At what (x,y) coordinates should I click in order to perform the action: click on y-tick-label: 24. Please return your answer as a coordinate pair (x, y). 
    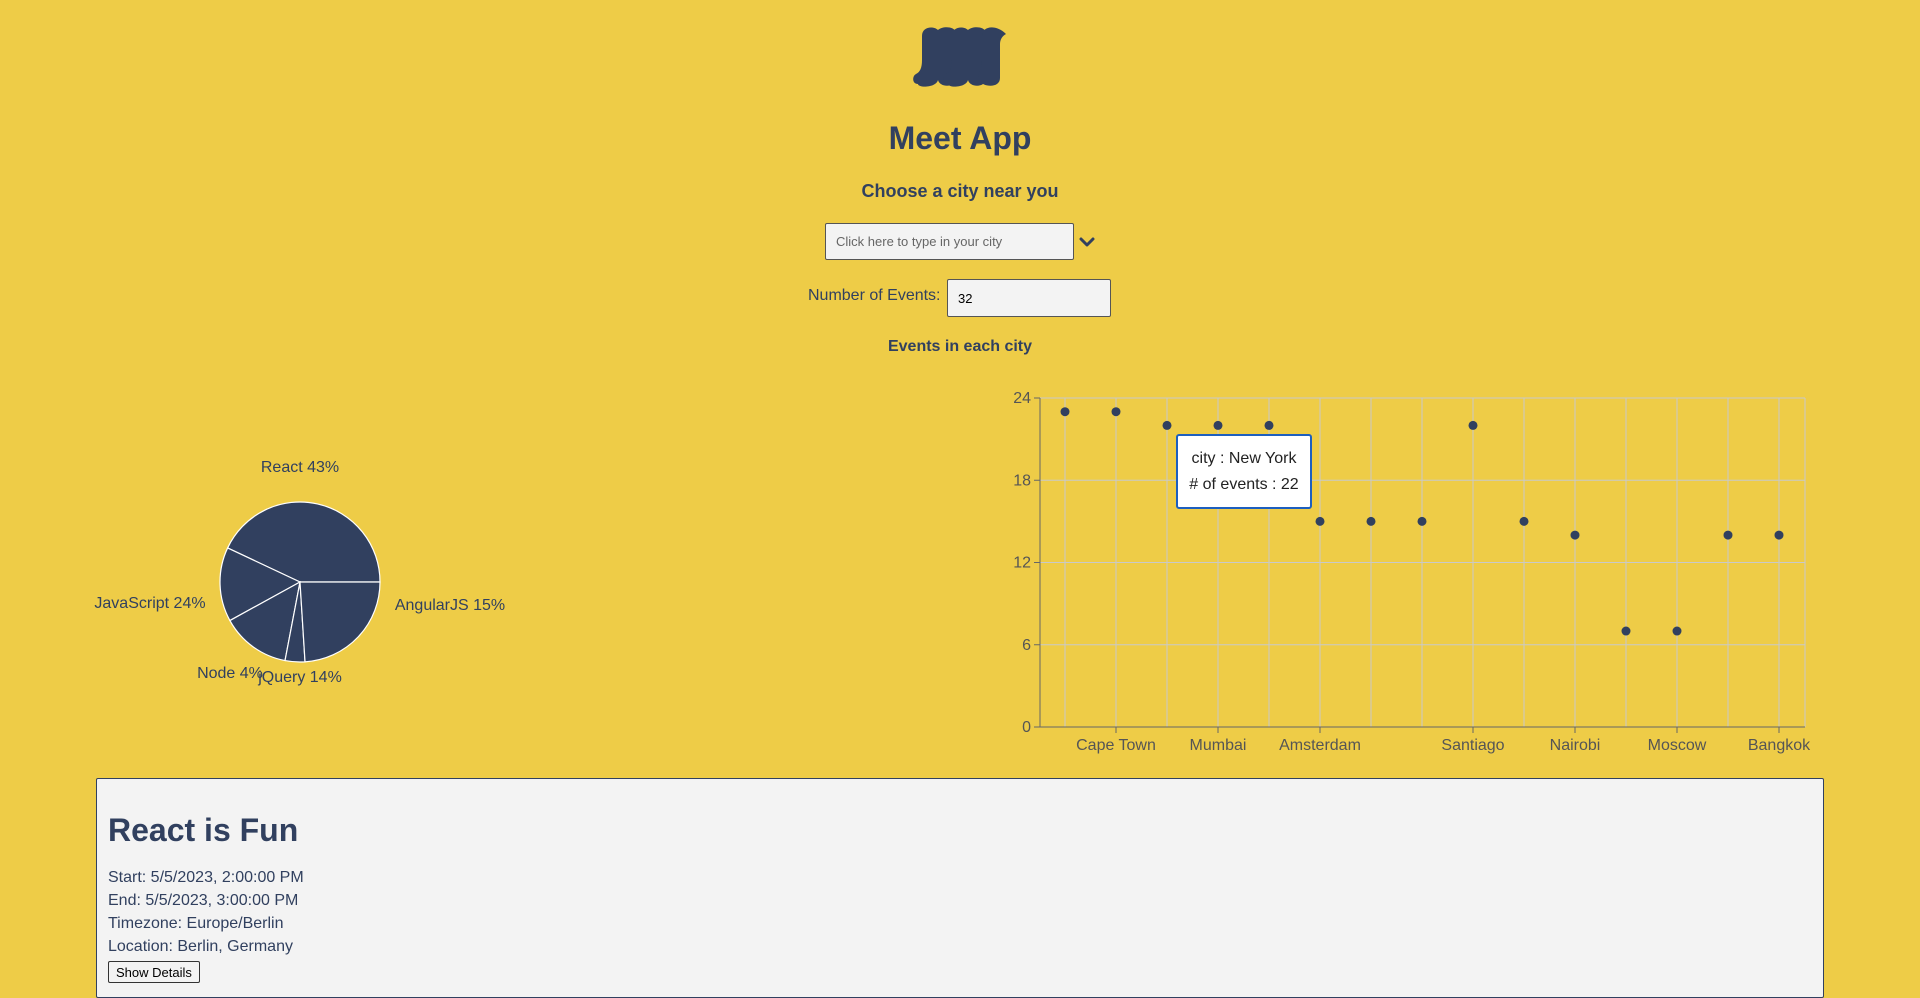
    Looking at the image, I should click on (1022, 398).